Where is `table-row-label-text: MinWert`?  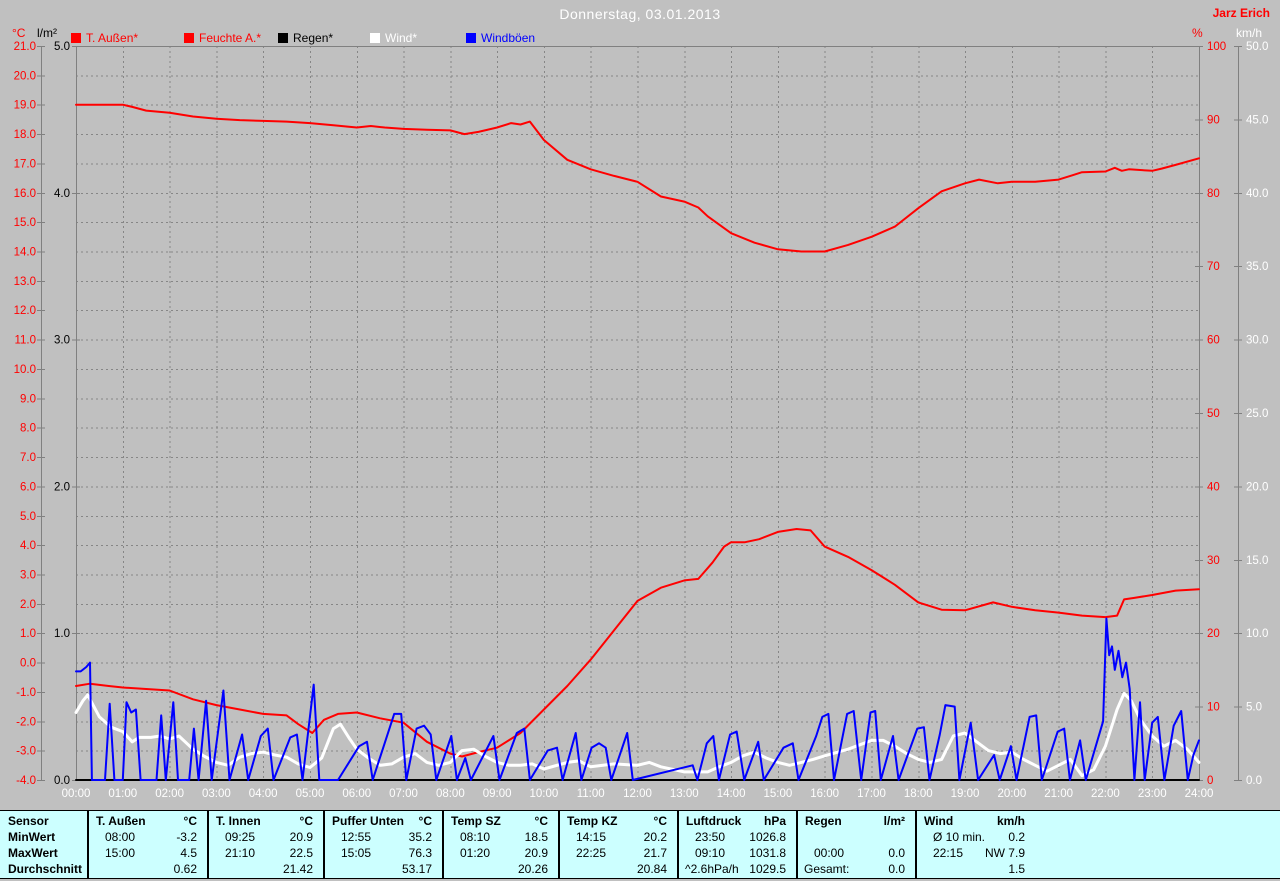
table-row-label-text: MinWert is located at coordinates (32, 837).